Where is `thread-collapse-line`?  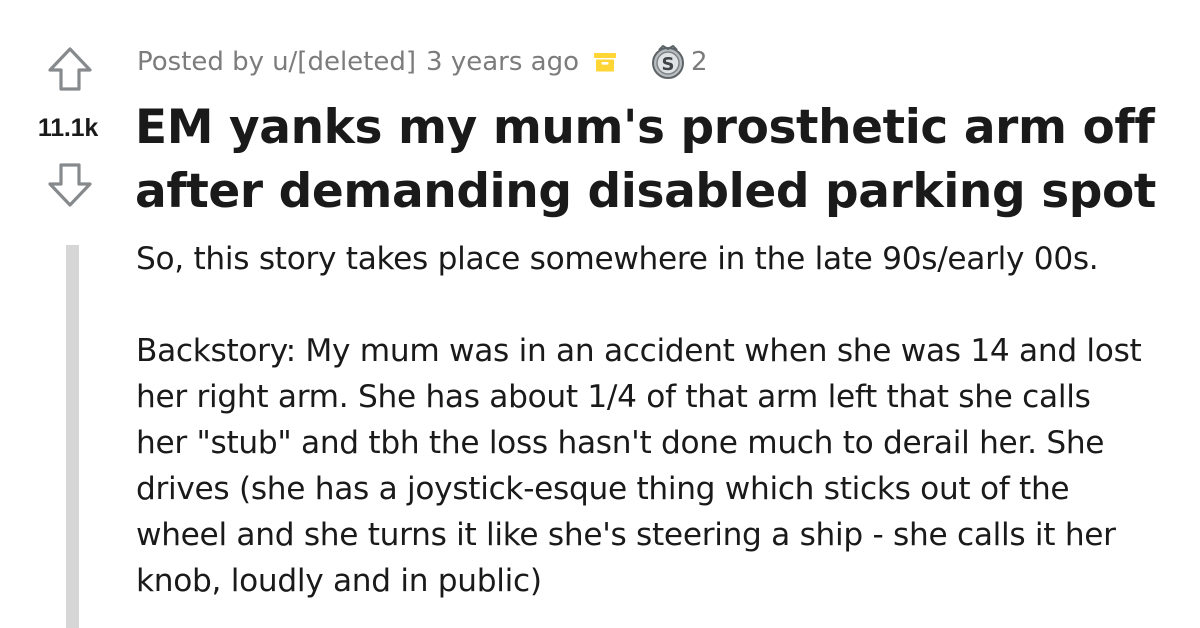 thread-collapse-line is located at coordinates (72, 436).